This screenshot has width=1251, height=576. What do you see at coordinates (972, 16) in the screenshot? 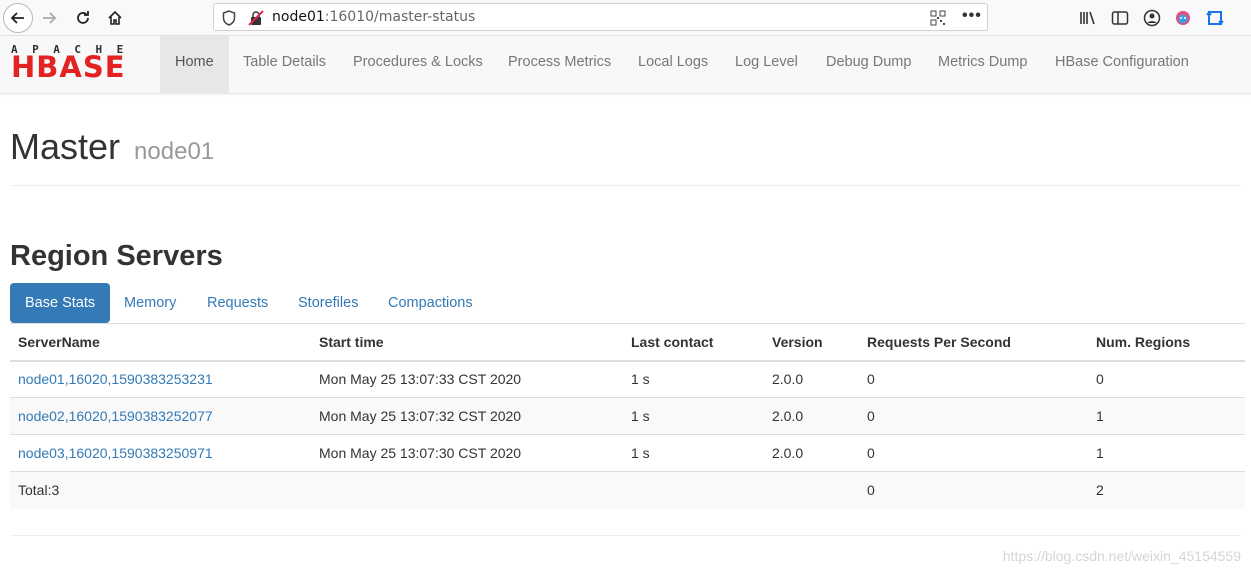
I see `more-actions-icon: •••` at bounding box center [972, 16].